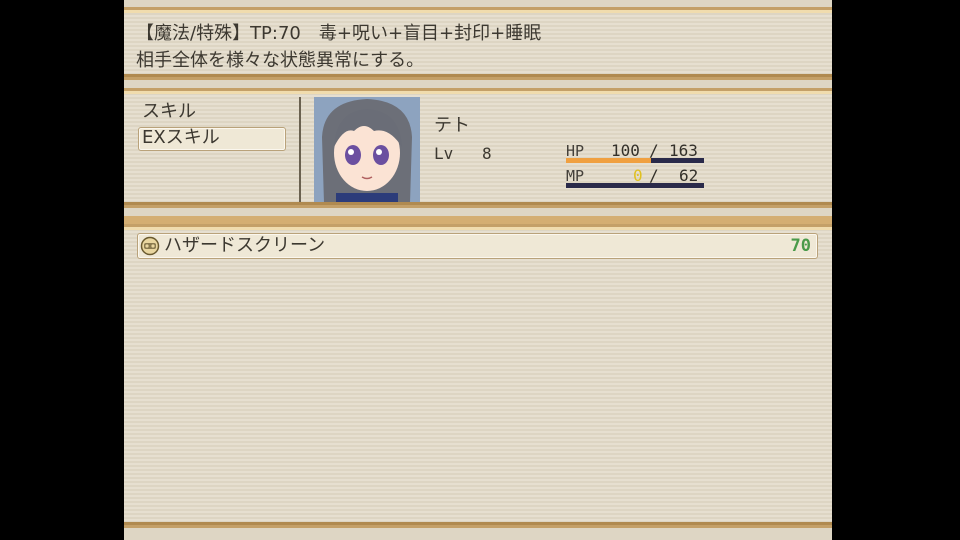 Image resolution: width=960 pixels, height=540 pixels. What do you see at coordinates (444, 153) in the screenshot?
I see `actor-level-label: Lv` at bounding box center [444, 153].